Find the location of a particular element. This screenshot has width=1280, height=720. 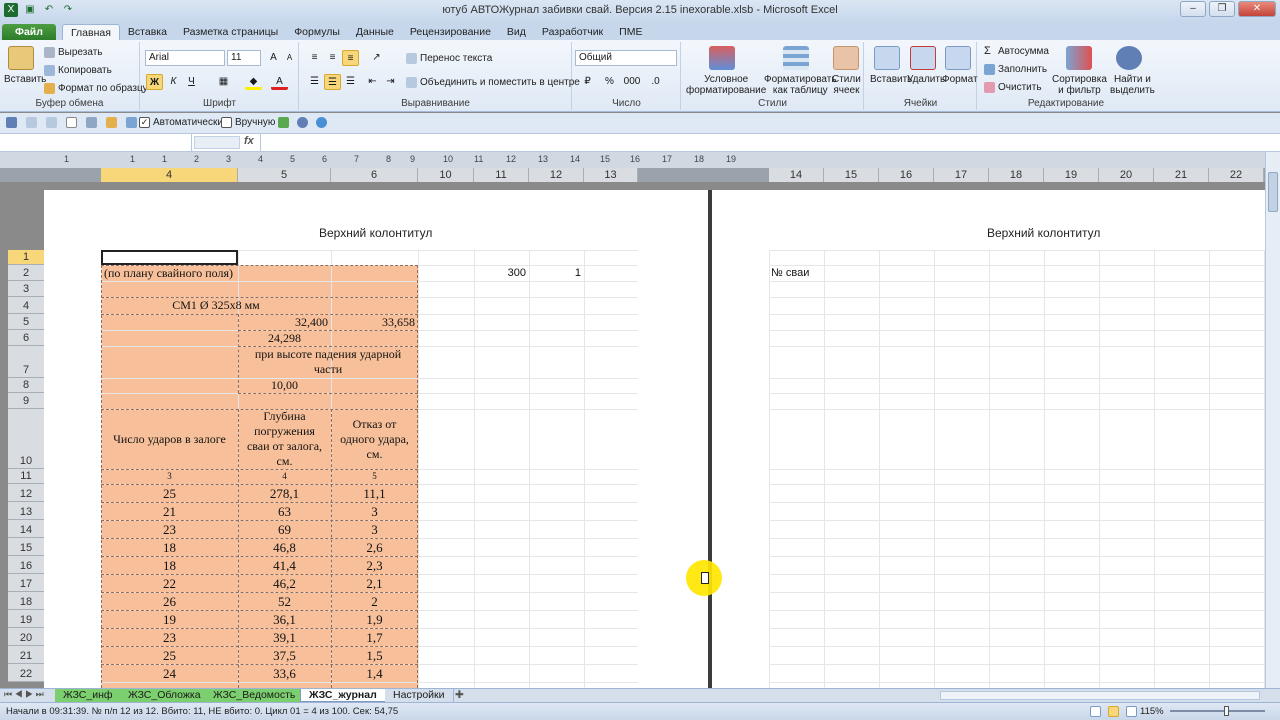

normal-view-icon is located at coordinates (1095, 711).